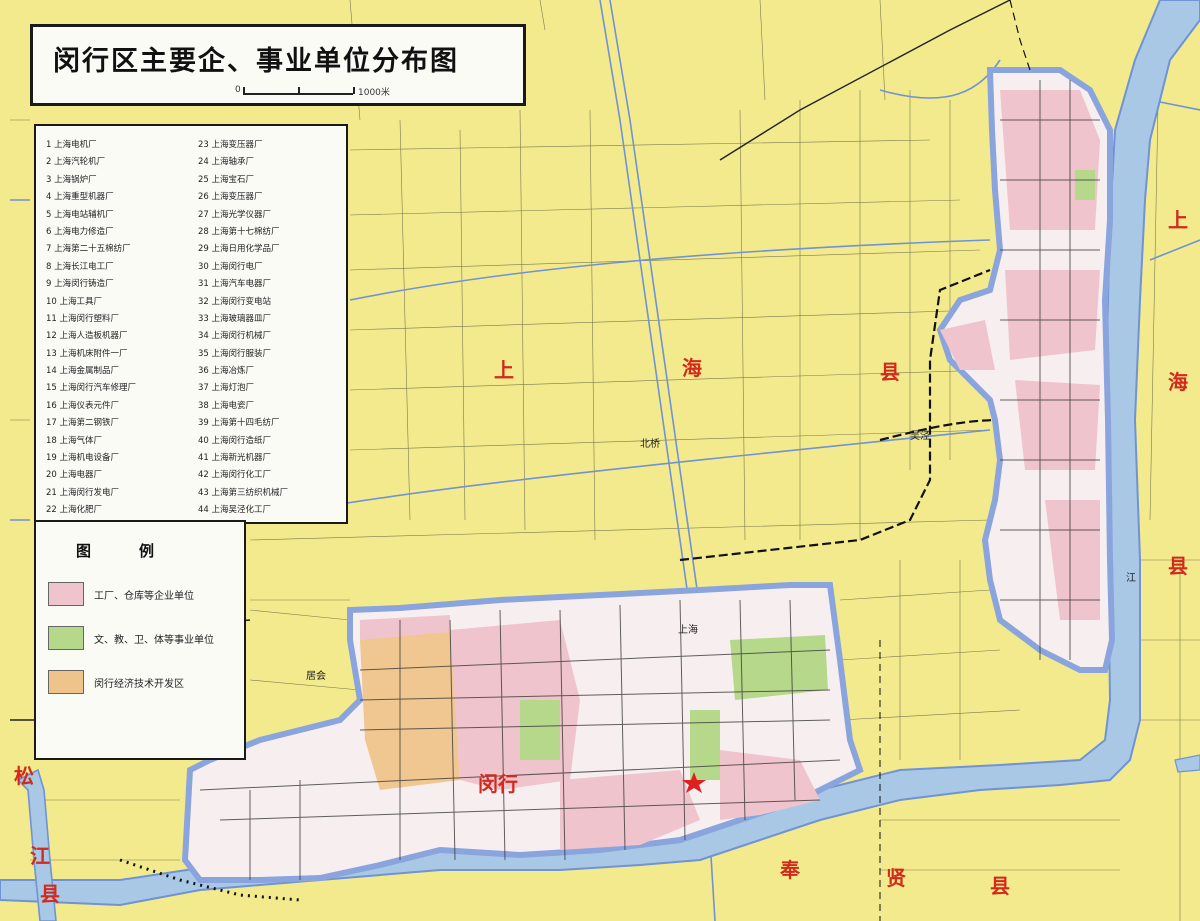  What do you see at coordinates (301, 93) in the screenshot?
I see `scale-bar: 0 1000米` at bounding box center [301, 93].